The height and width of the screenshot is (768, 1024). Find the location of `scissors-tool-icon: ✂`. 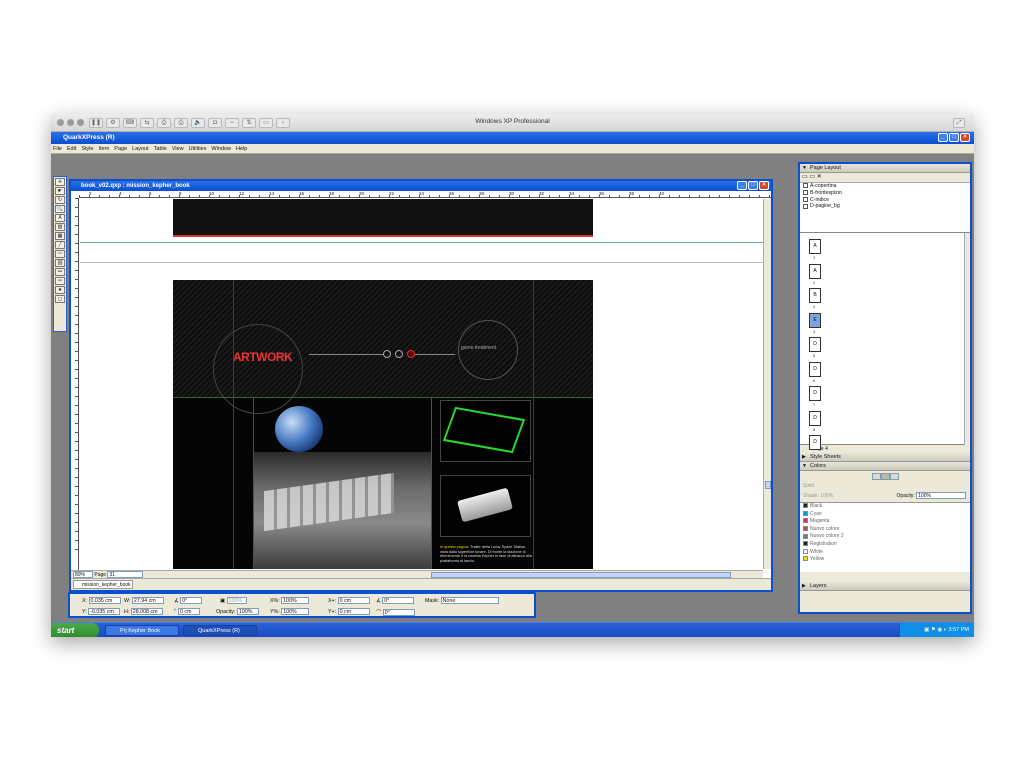

scissors-tool-icon: ✂ is located at coordinates (60, 281).